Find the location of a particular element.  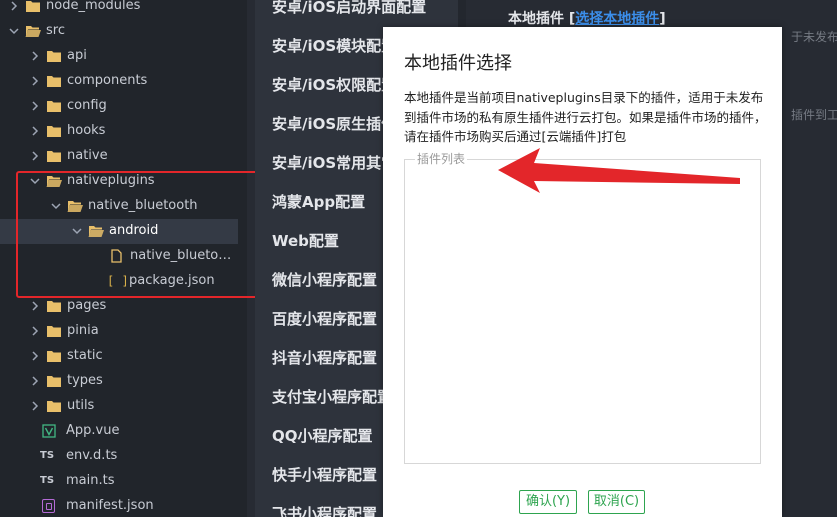

explorer-scrollbar is located at coordinates (242, 258).